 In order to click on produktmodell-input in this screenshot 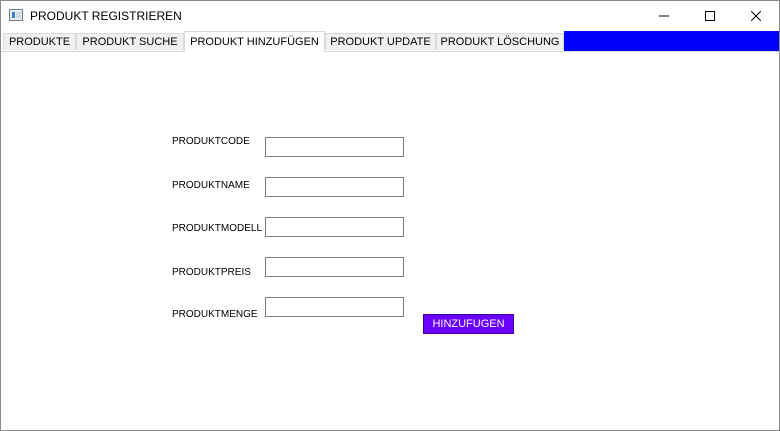, I will do `click(334, 227)`.